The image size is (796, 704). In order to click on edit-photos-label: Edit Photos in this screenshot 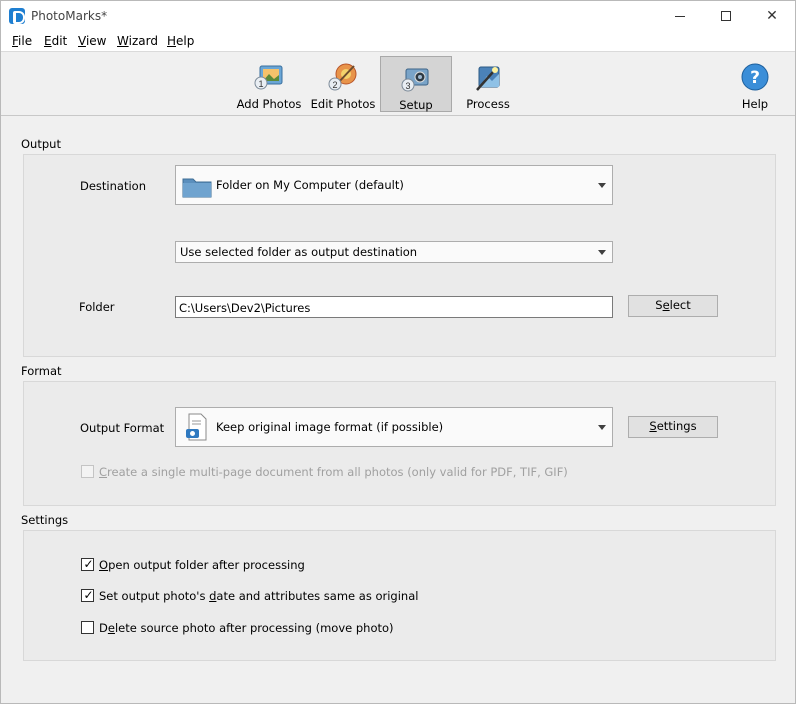, I will do `click(343, 104)`.